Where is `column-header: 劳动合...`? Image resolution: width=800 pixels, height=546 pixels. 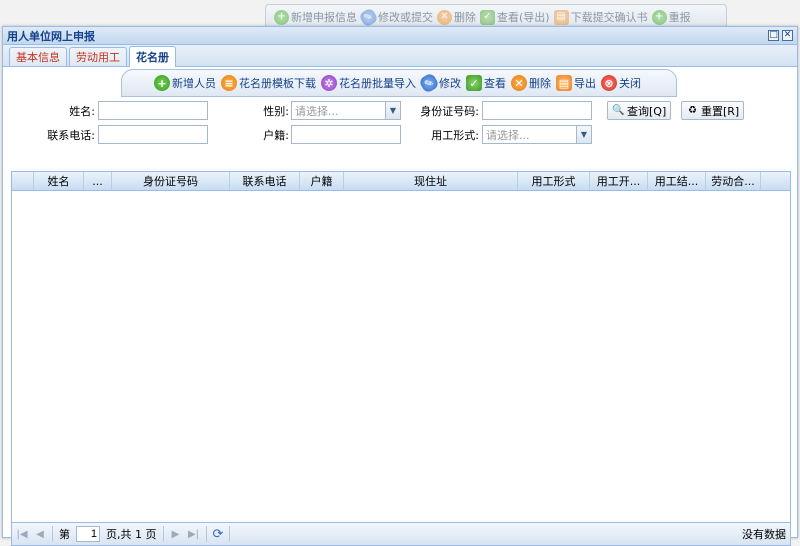 column-header: 劳动合... is located at coordinates (733, 181).